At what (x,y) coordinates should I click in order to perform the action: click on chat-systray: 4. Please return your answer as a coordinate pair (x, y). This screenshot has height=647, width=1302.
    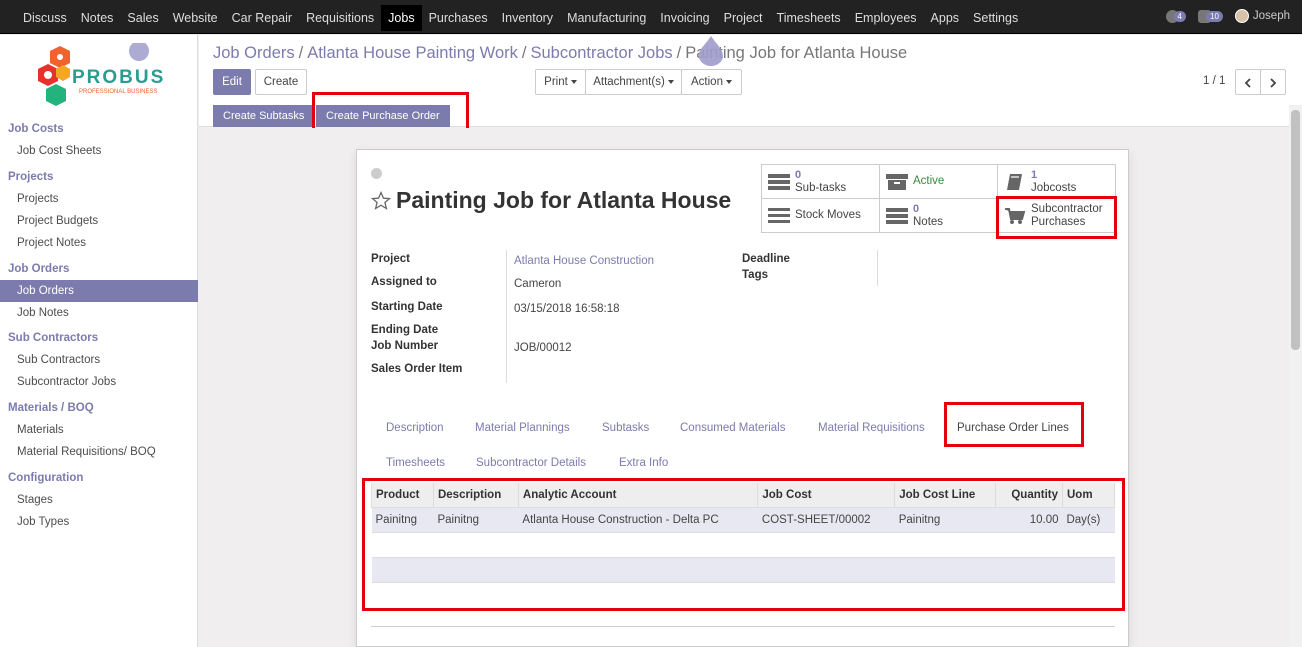
    Looking at the image, I should click on (1175, 16).